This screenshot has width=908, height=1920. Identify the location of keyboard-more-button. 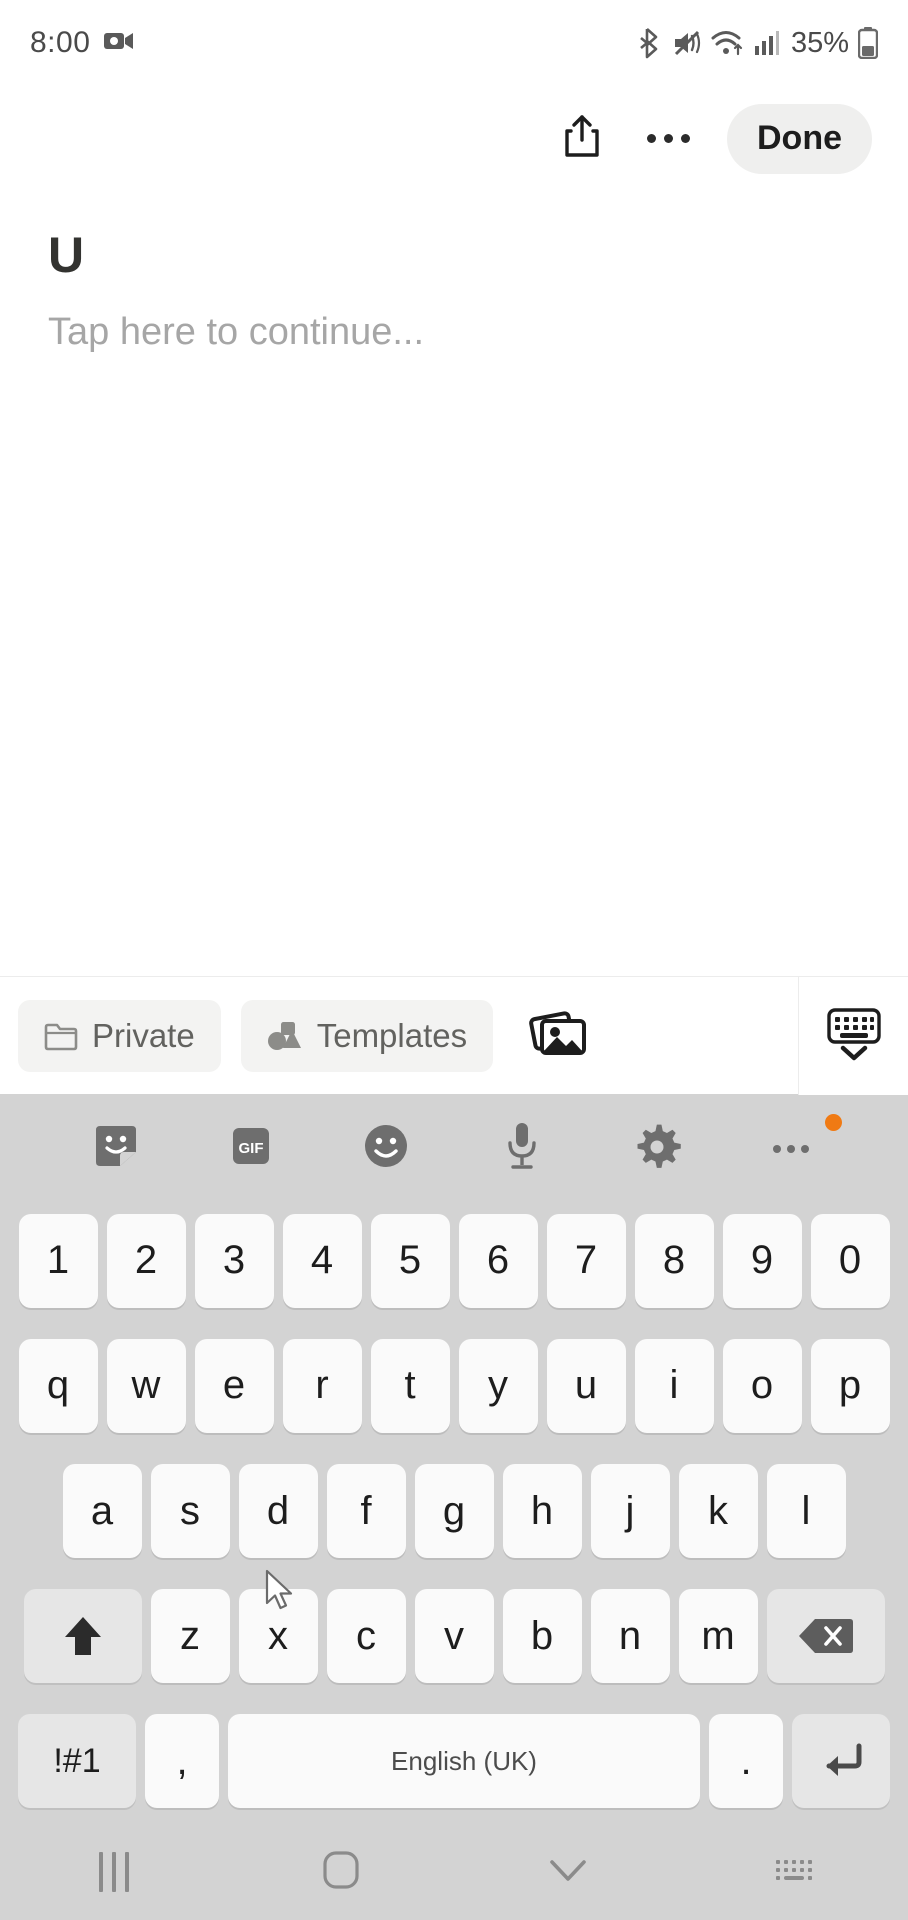
(792, 1146).